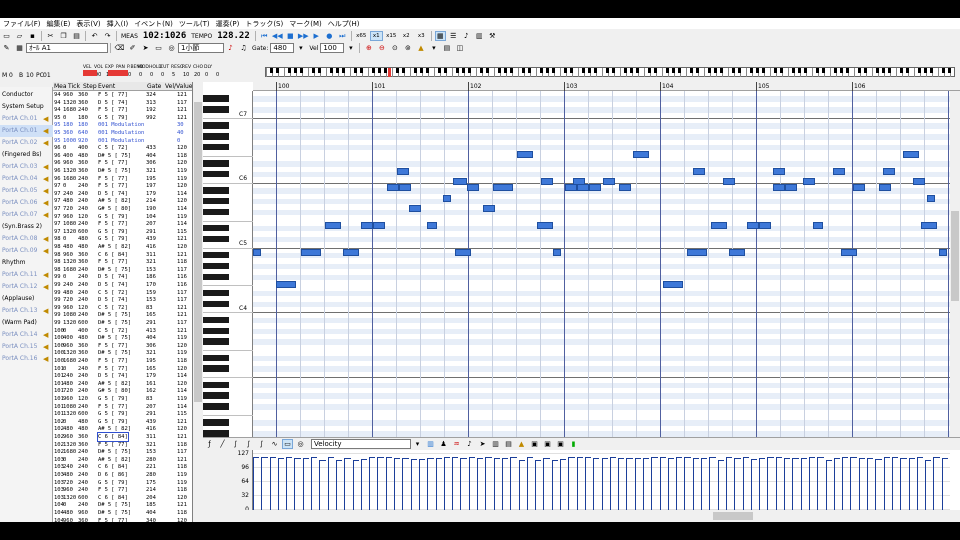  I want to click on velocity-plot, so click(601, 480).